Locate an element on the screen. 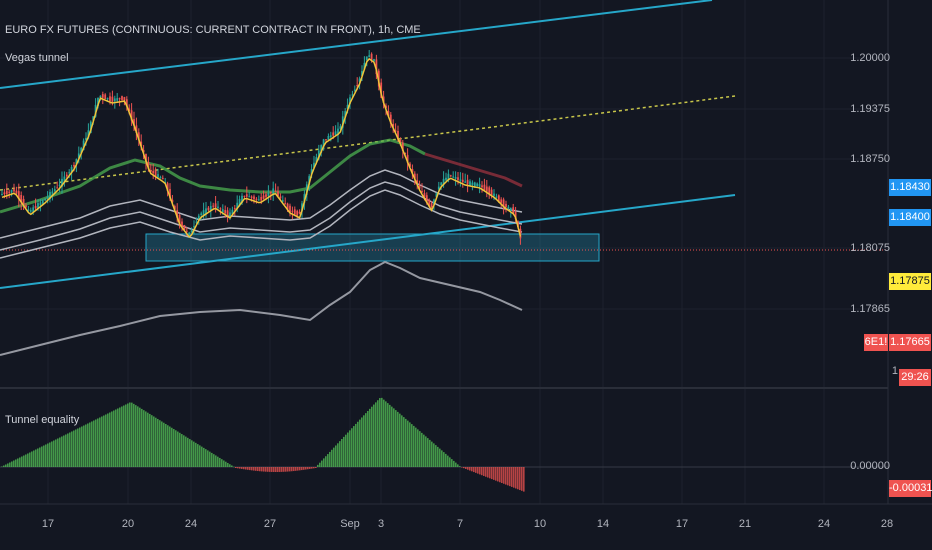 Image resolution: width=932 pixels, height=550 pixels. time-label: Sep is located at coordinates (350, 524).